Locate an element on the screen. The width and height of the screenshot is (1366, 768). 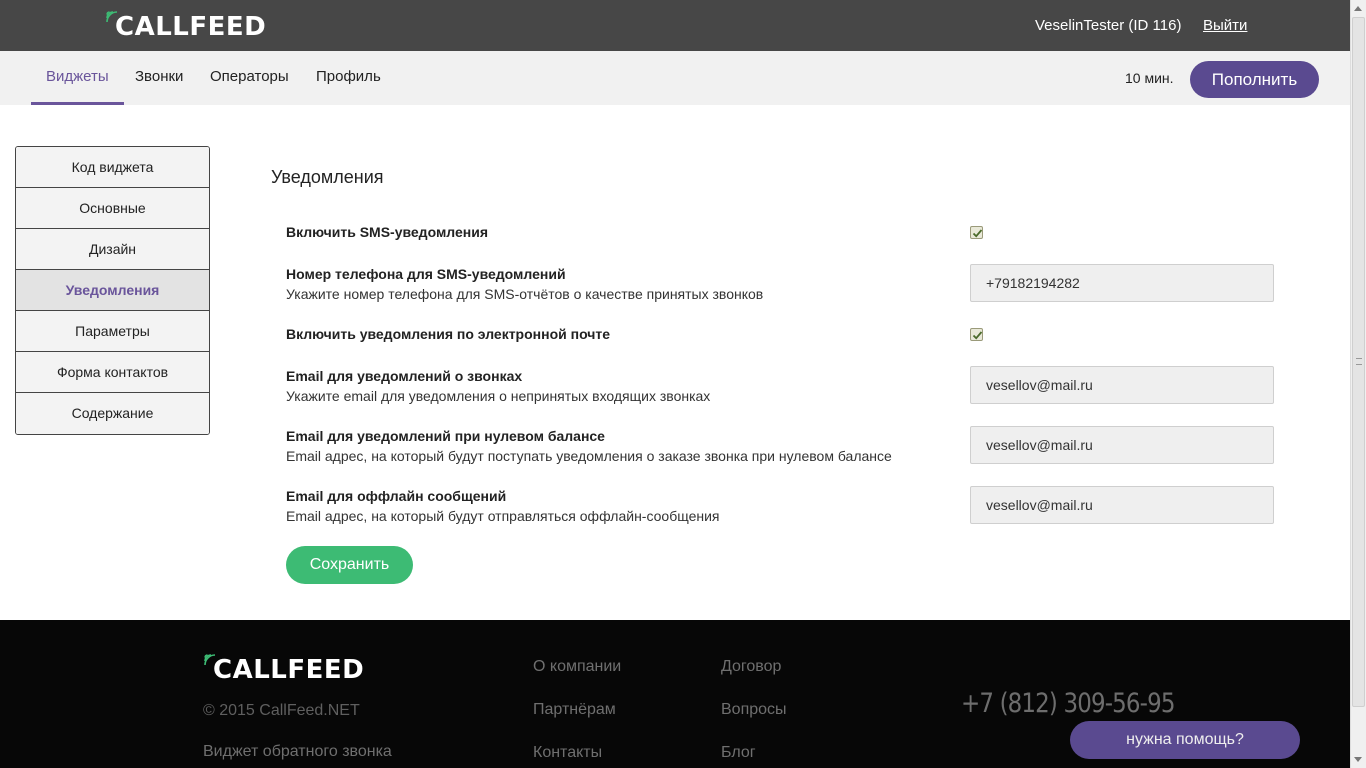
nav-operators: Операторы is located at coordinates (249, 78).